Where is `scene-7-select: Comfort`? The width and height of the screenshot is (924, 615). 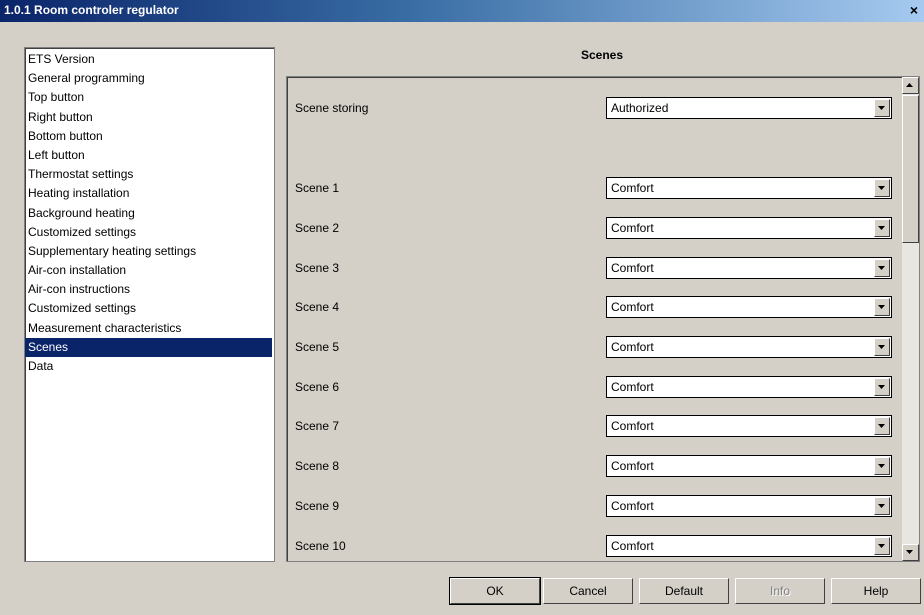
scene-7-select: Comfort is located at coordinates (749, 426).